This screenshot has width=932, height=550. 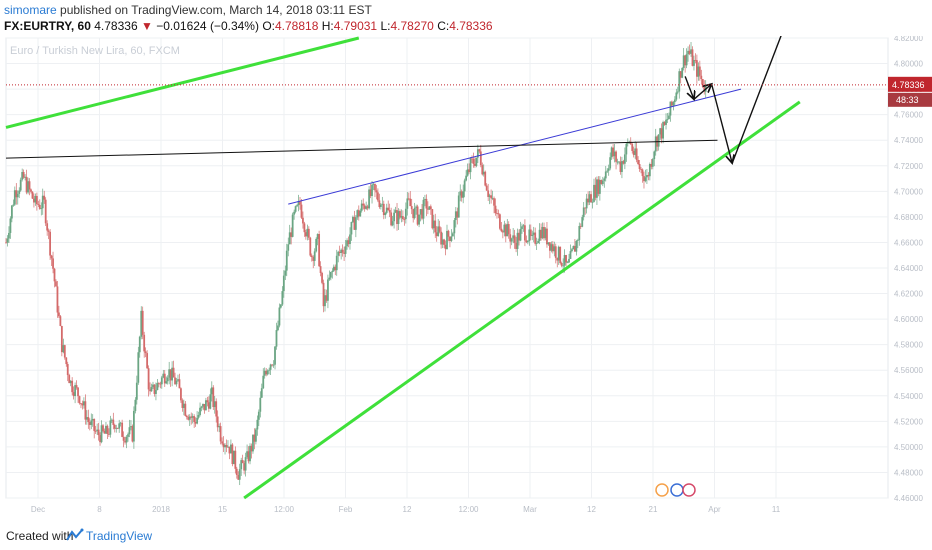 What do you see at coordinates (689, 490) in the screenshot?
I see `event-icon` at bounding box center [689, 490].